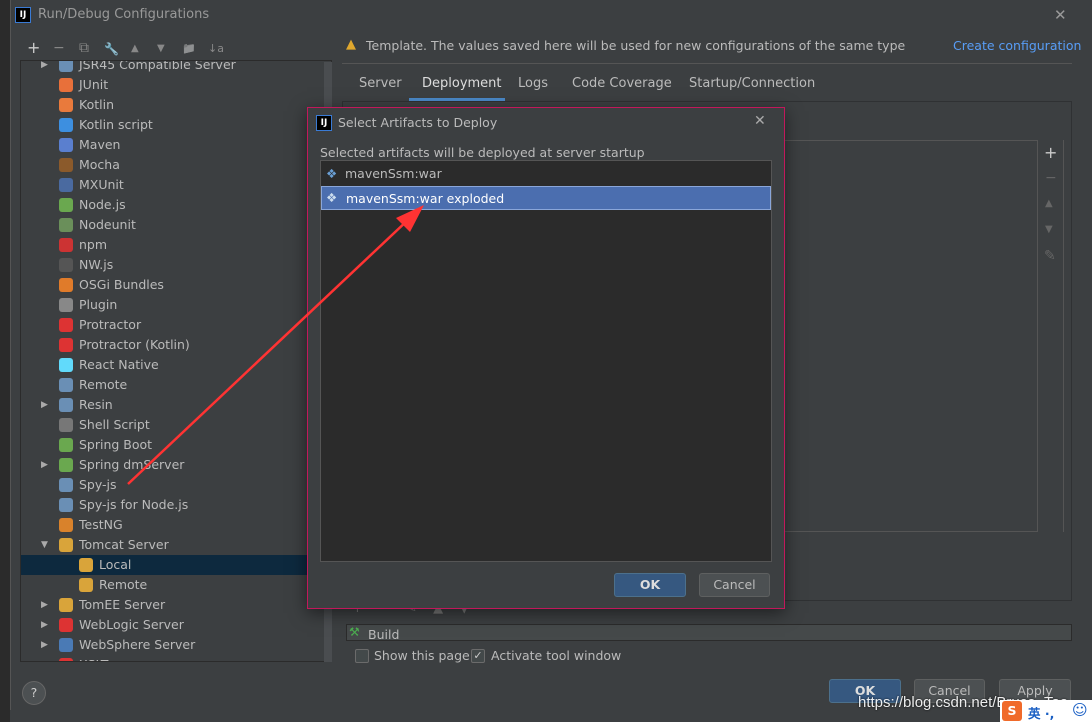 The image size is (1092, 722). I want to click on close-icon: ✕, so click(1060, 15).